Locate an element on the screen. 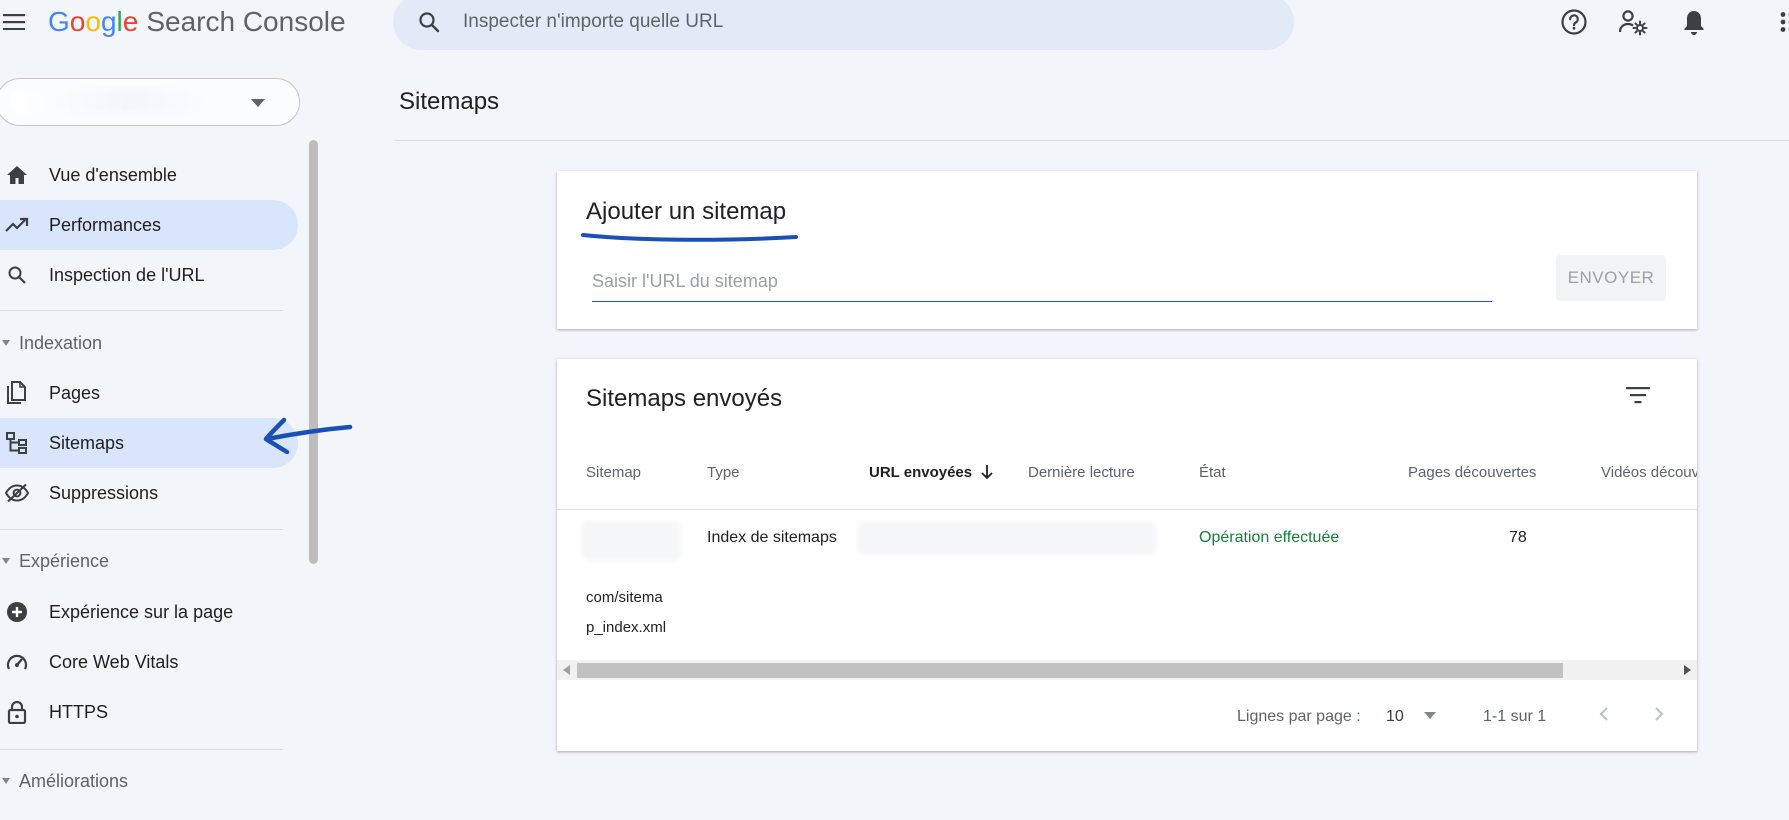  property-selector is located at coordinates (150, 102).